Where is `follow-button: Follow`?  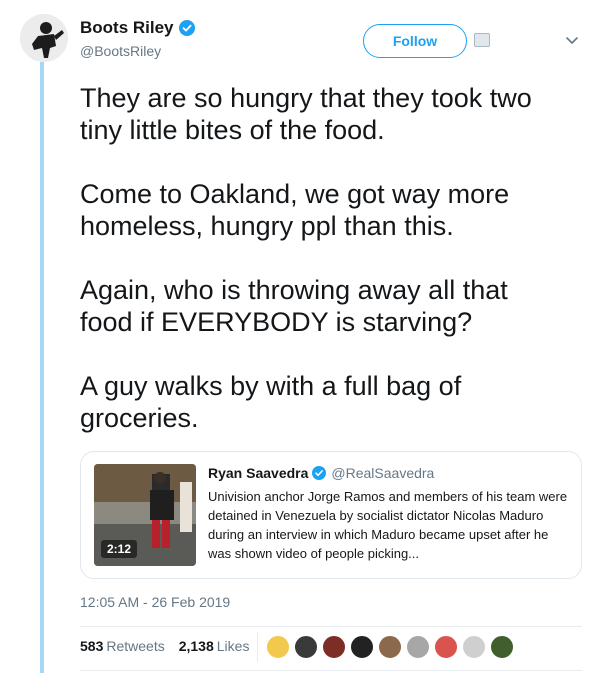 follow-button: Follow is located at coordinates (415, 41).